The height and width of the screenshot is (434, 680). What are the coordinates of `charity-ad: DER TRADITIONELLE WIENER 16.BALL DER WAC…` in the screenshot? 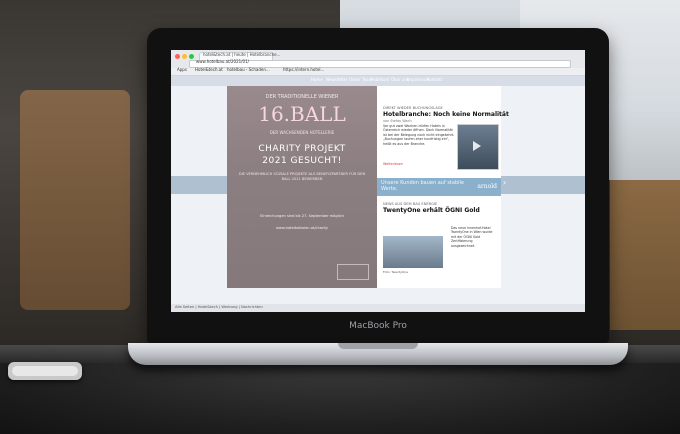 It's located at (302, 187).